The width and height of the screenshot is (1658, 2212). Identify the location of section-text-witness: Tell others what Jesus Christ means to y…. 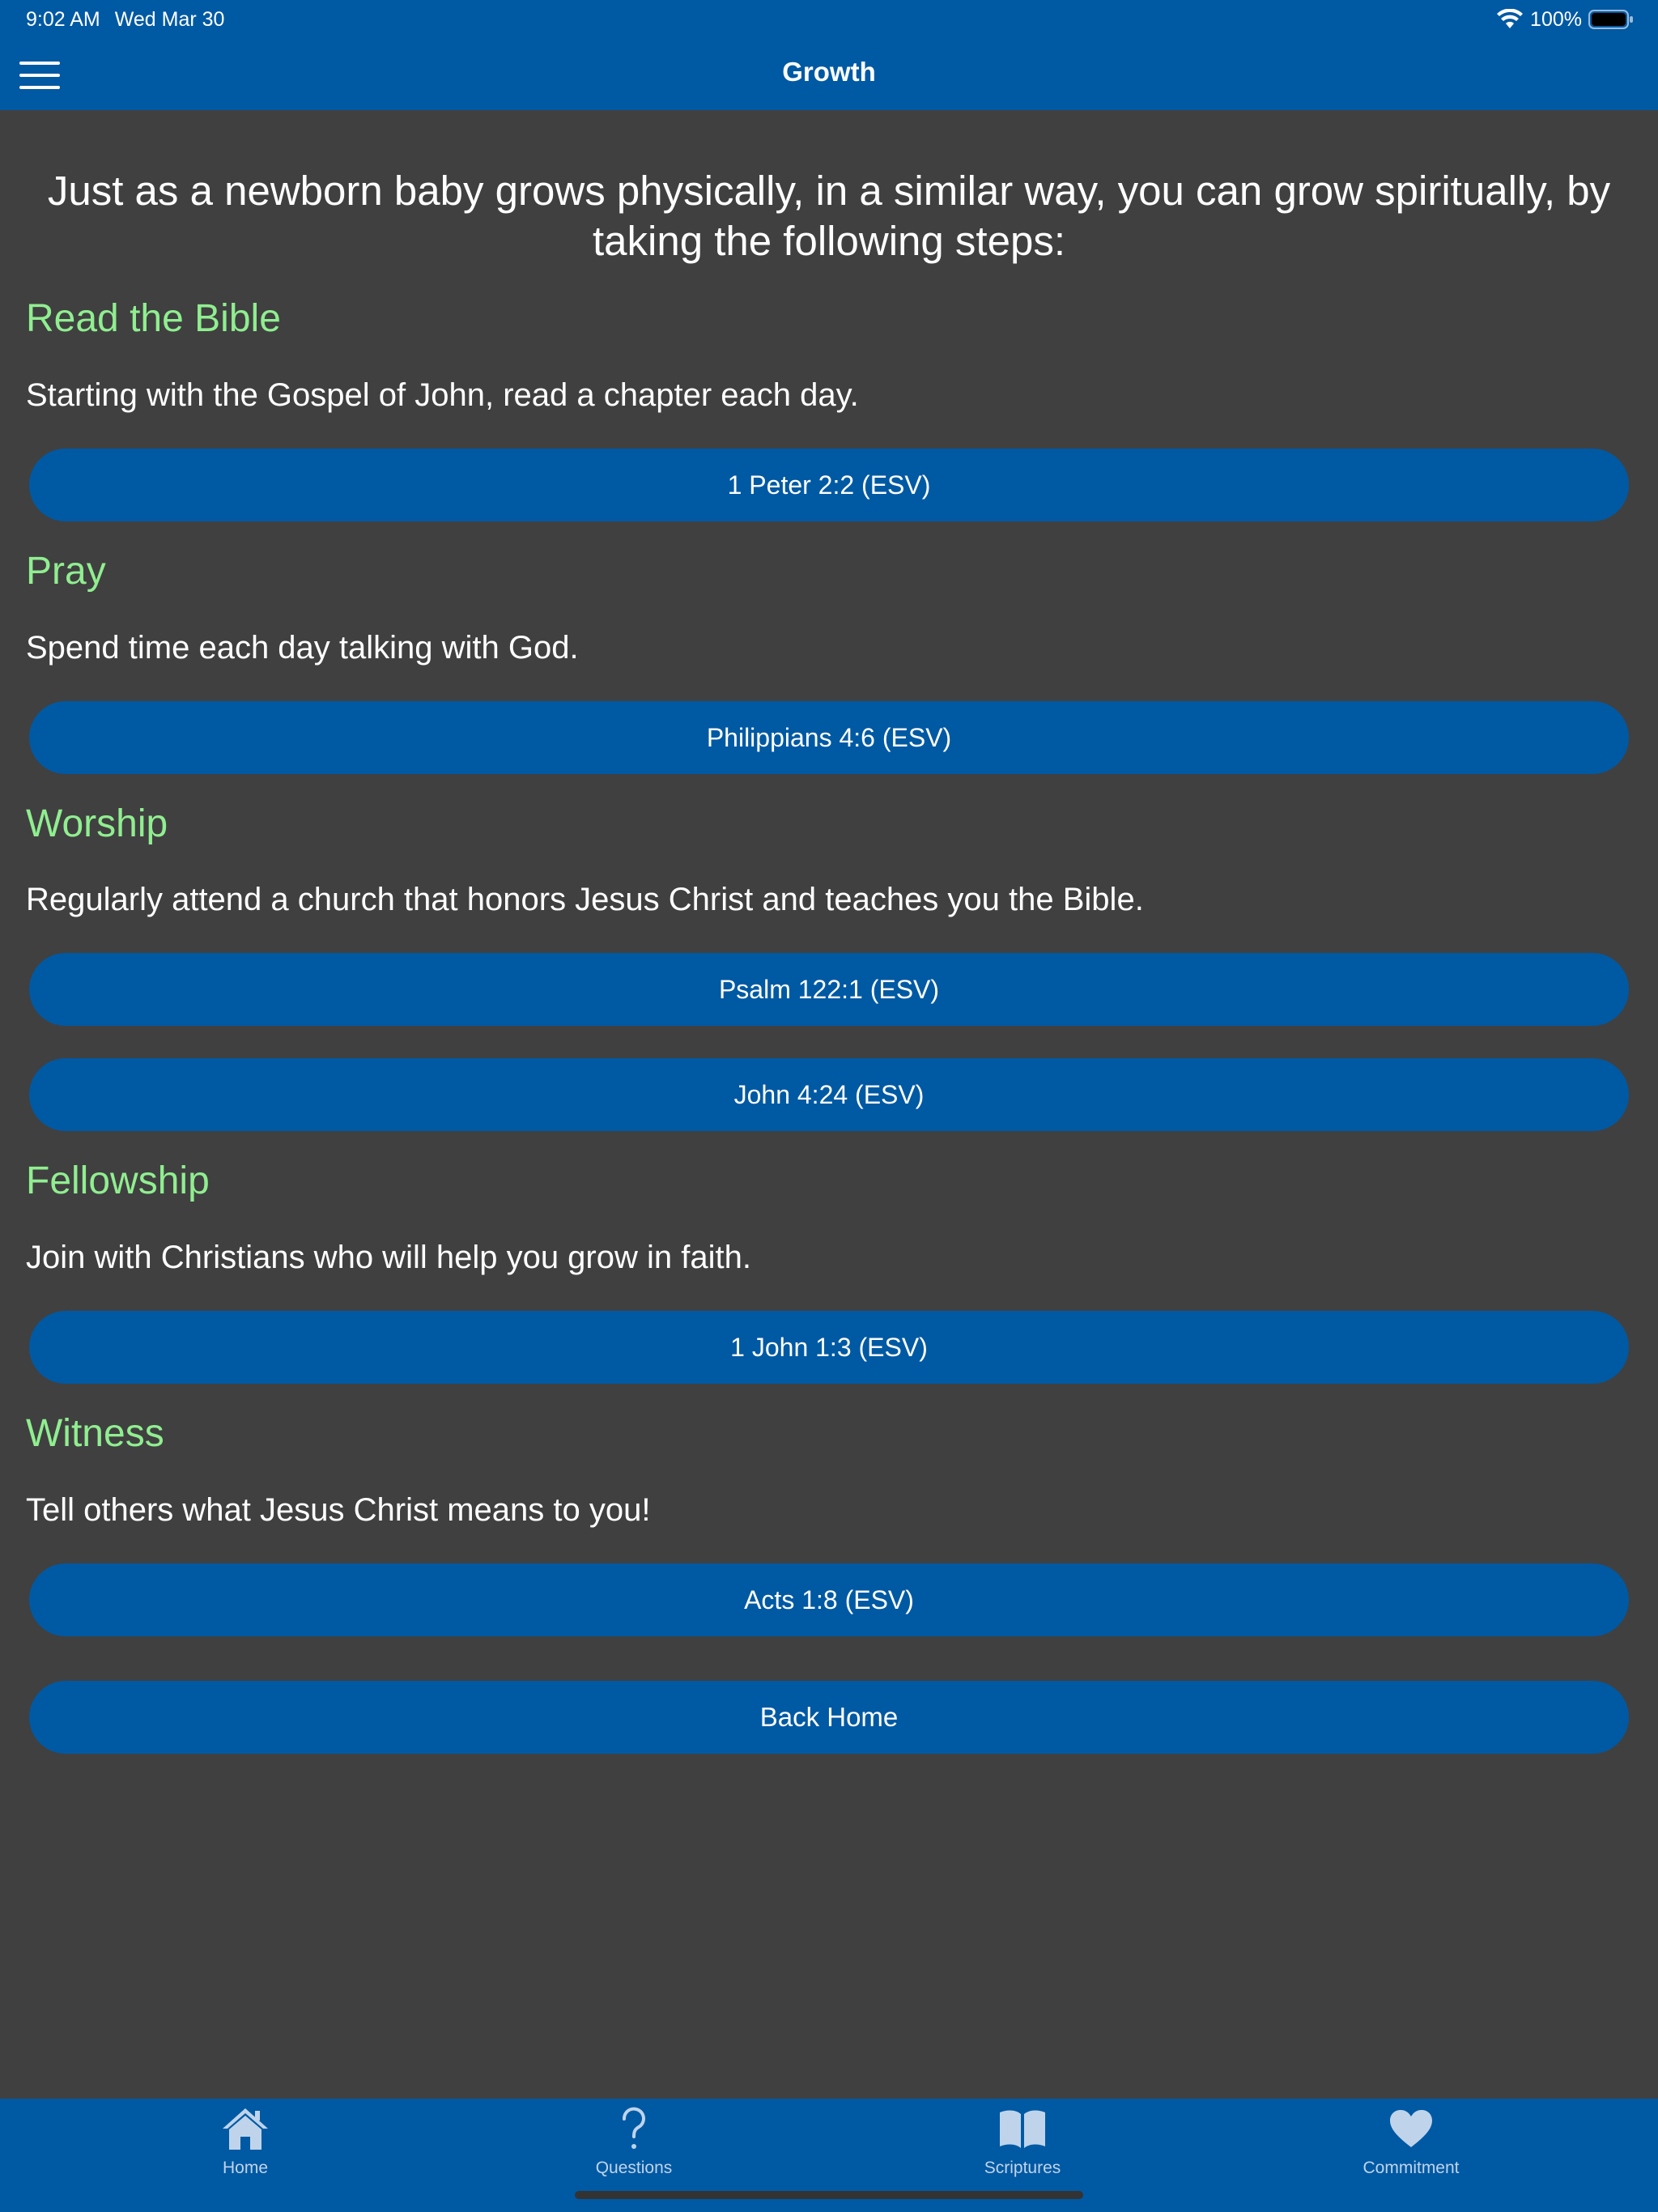
(338, 1510).